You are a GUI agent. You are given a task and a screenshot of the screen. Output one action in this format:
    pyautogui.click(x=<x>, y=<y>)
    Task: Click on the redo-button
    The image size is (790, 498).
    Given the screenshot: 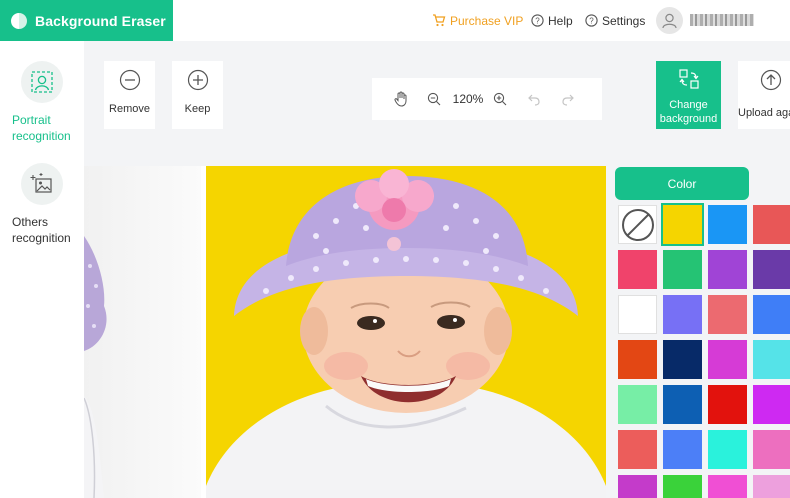 What is the action you would take?
    pyautogui.click(x=568, y=99)
    